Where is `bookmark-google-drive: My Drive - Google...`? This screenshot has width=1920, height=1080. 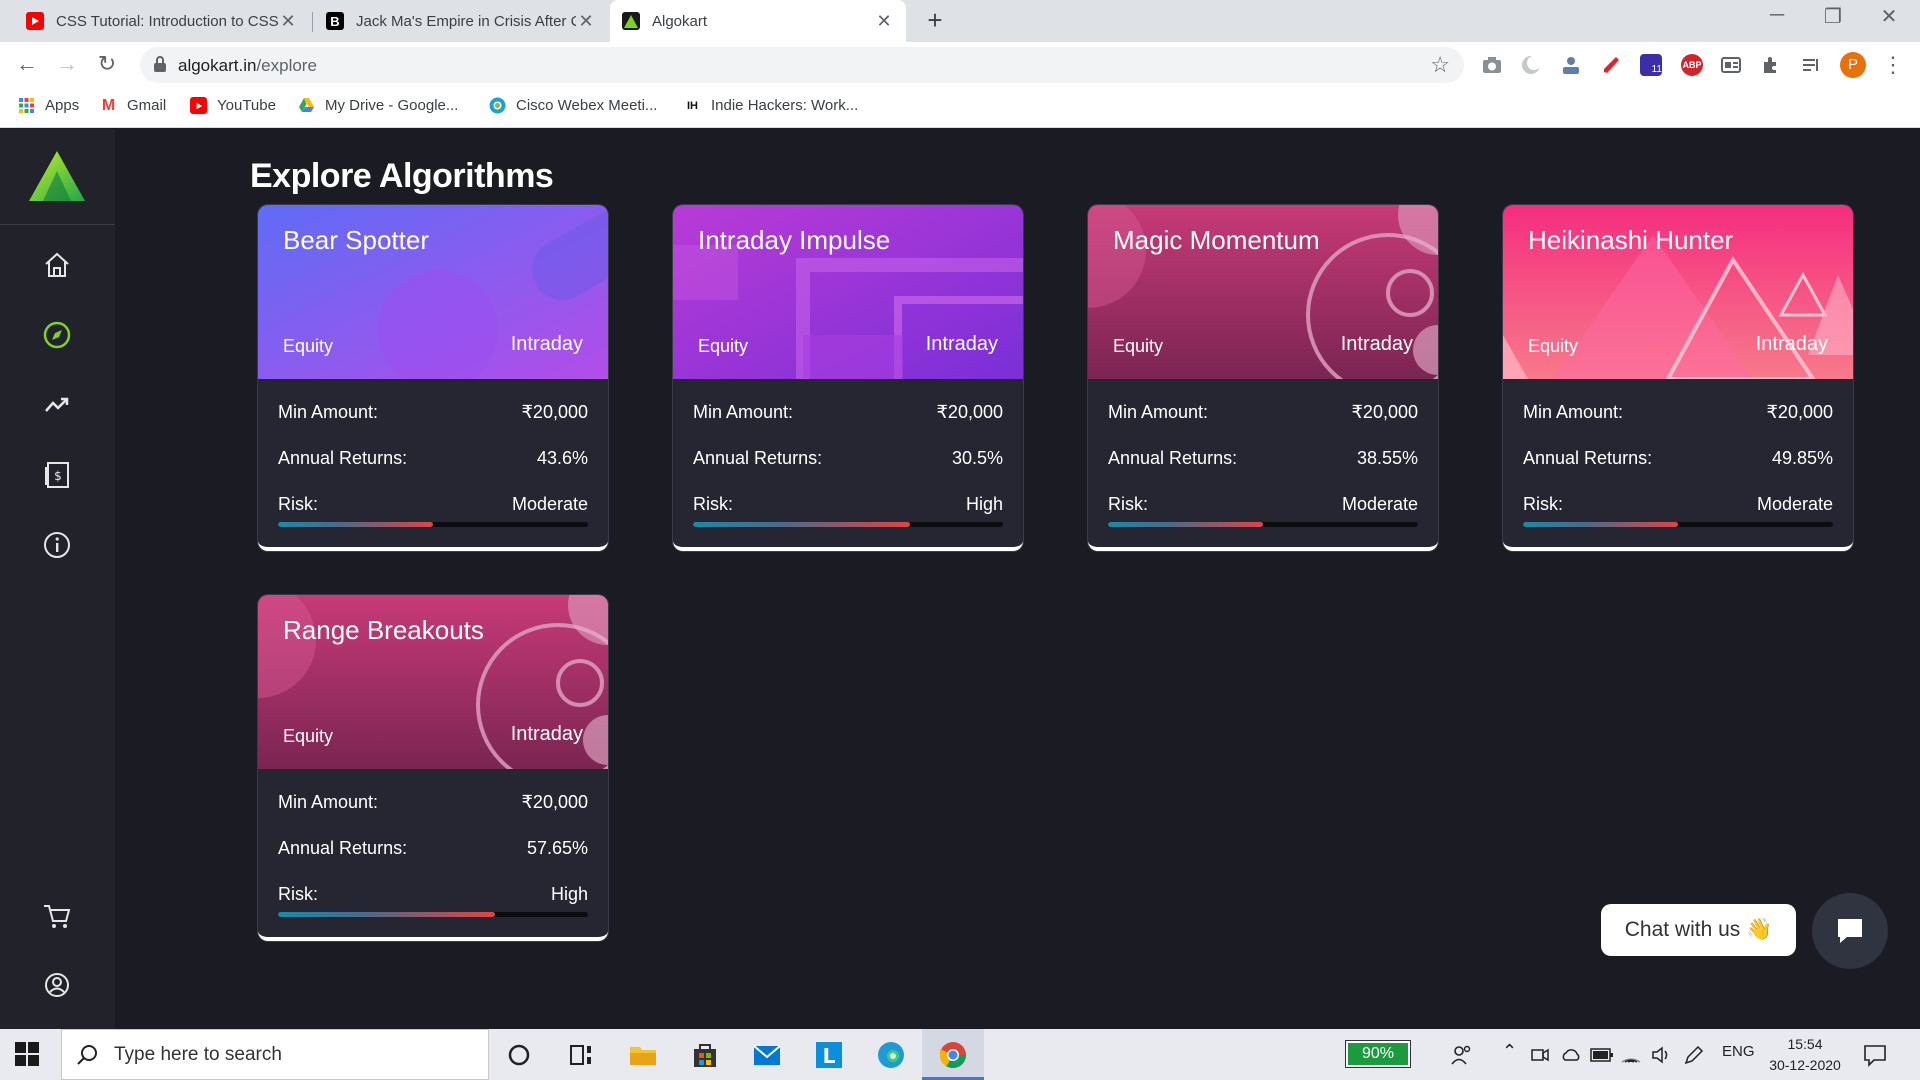
bookmark-google-drive: My Drive - Google... is located at coordinates (378, 105).